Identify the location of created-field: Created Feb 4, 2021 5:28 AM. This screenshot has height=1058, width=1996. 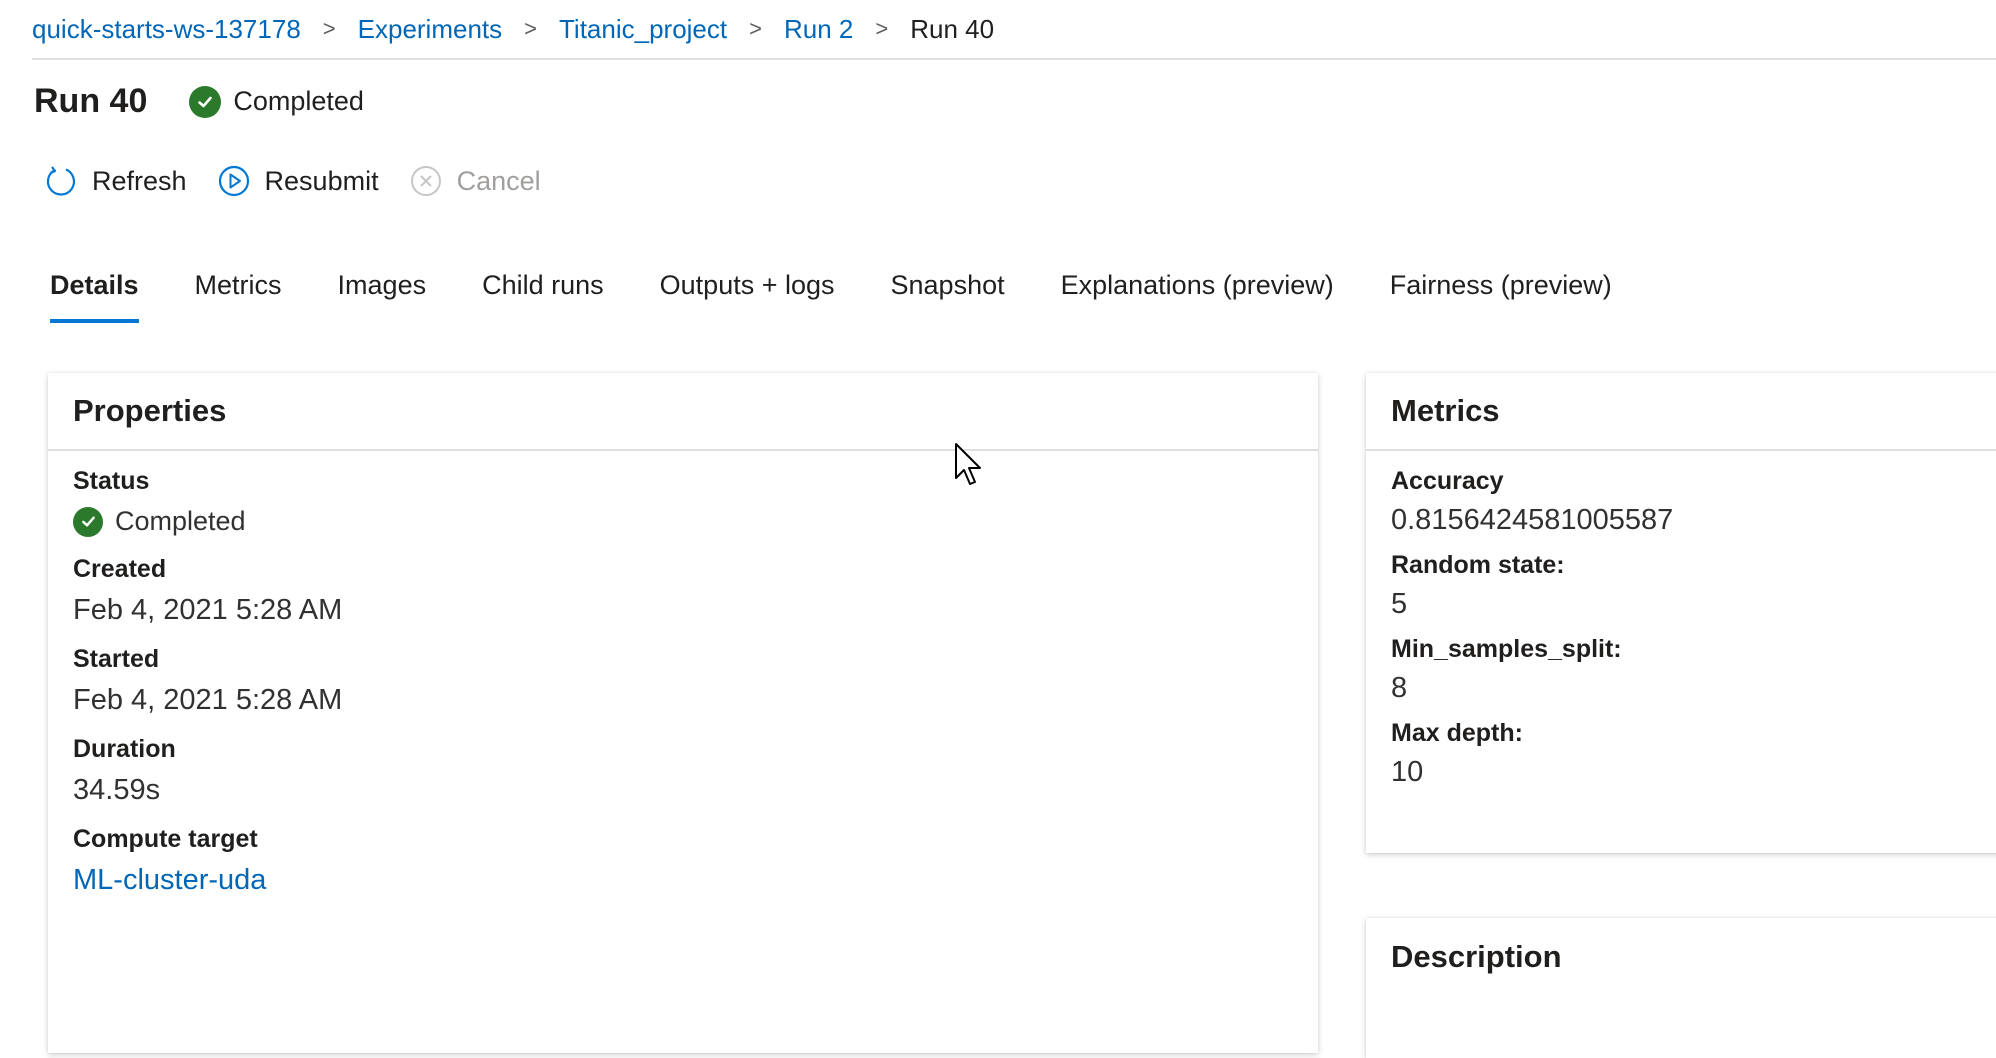
(683, 591).